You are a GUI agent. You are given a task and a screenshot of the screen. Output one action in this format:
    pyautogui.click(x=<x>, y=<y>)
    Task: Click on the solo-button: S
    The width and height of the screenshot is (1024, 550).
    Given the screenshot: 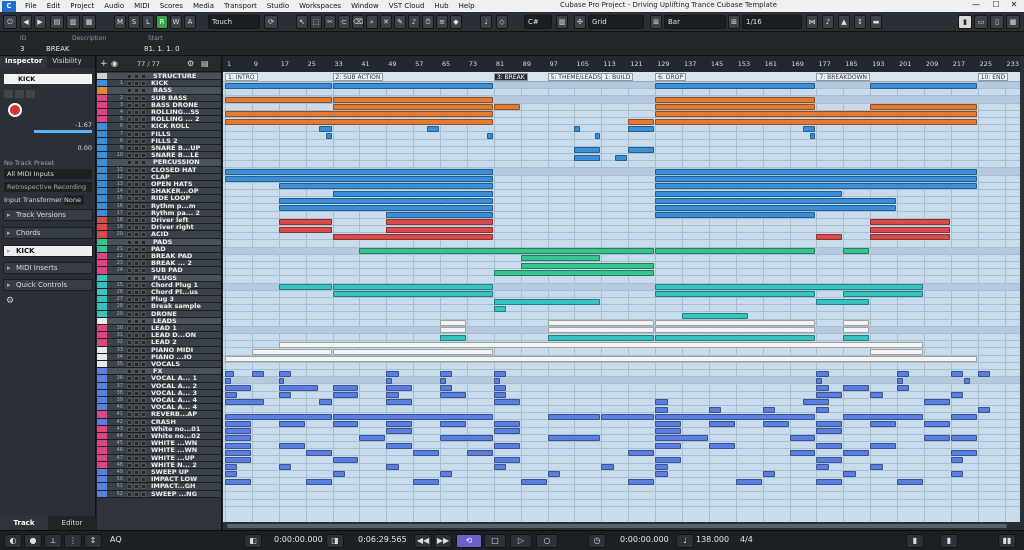 What is the action you would take?
    pyautogui.click(x=134, y=22)
    